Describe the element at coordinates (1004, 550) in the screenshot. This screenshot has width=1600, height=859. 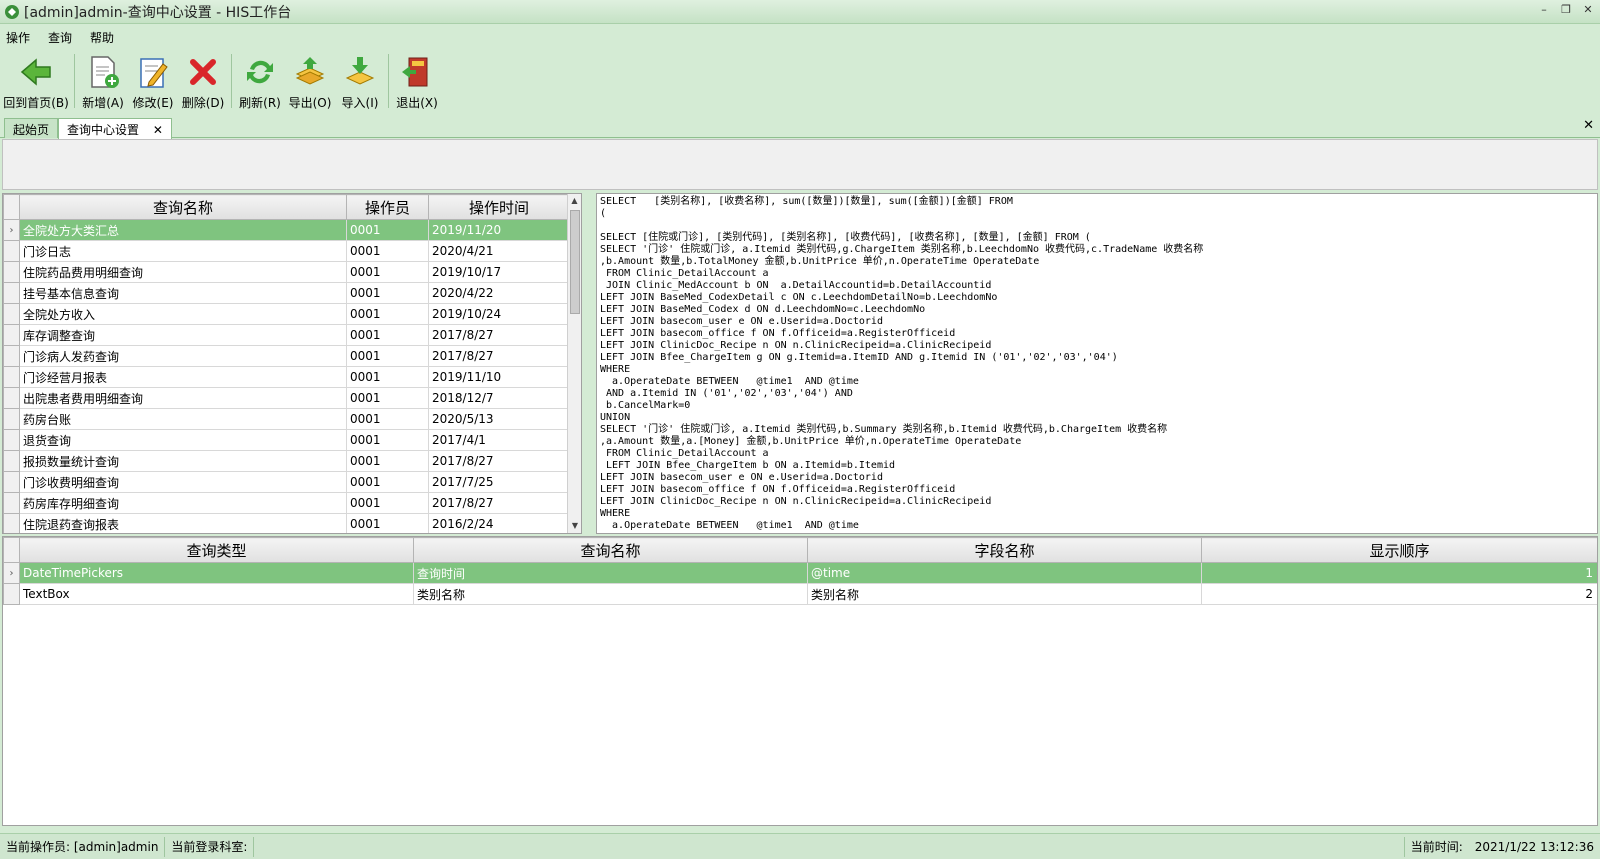
I see `column-header-field-name: 字段名称` at that location.